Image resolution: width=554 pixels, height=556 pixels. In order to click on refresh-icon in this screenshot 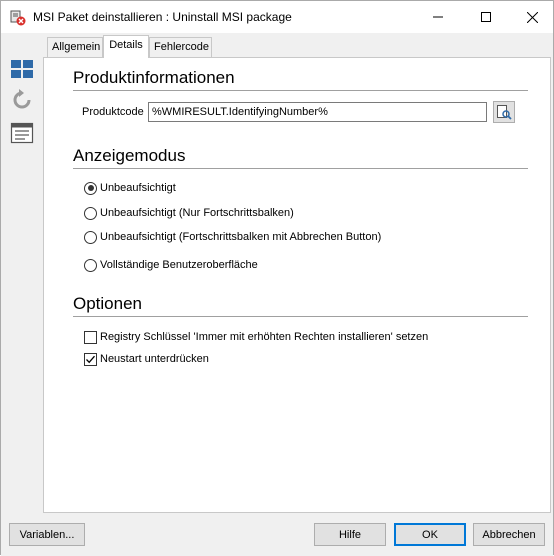, I will do `click(22, 100)`.